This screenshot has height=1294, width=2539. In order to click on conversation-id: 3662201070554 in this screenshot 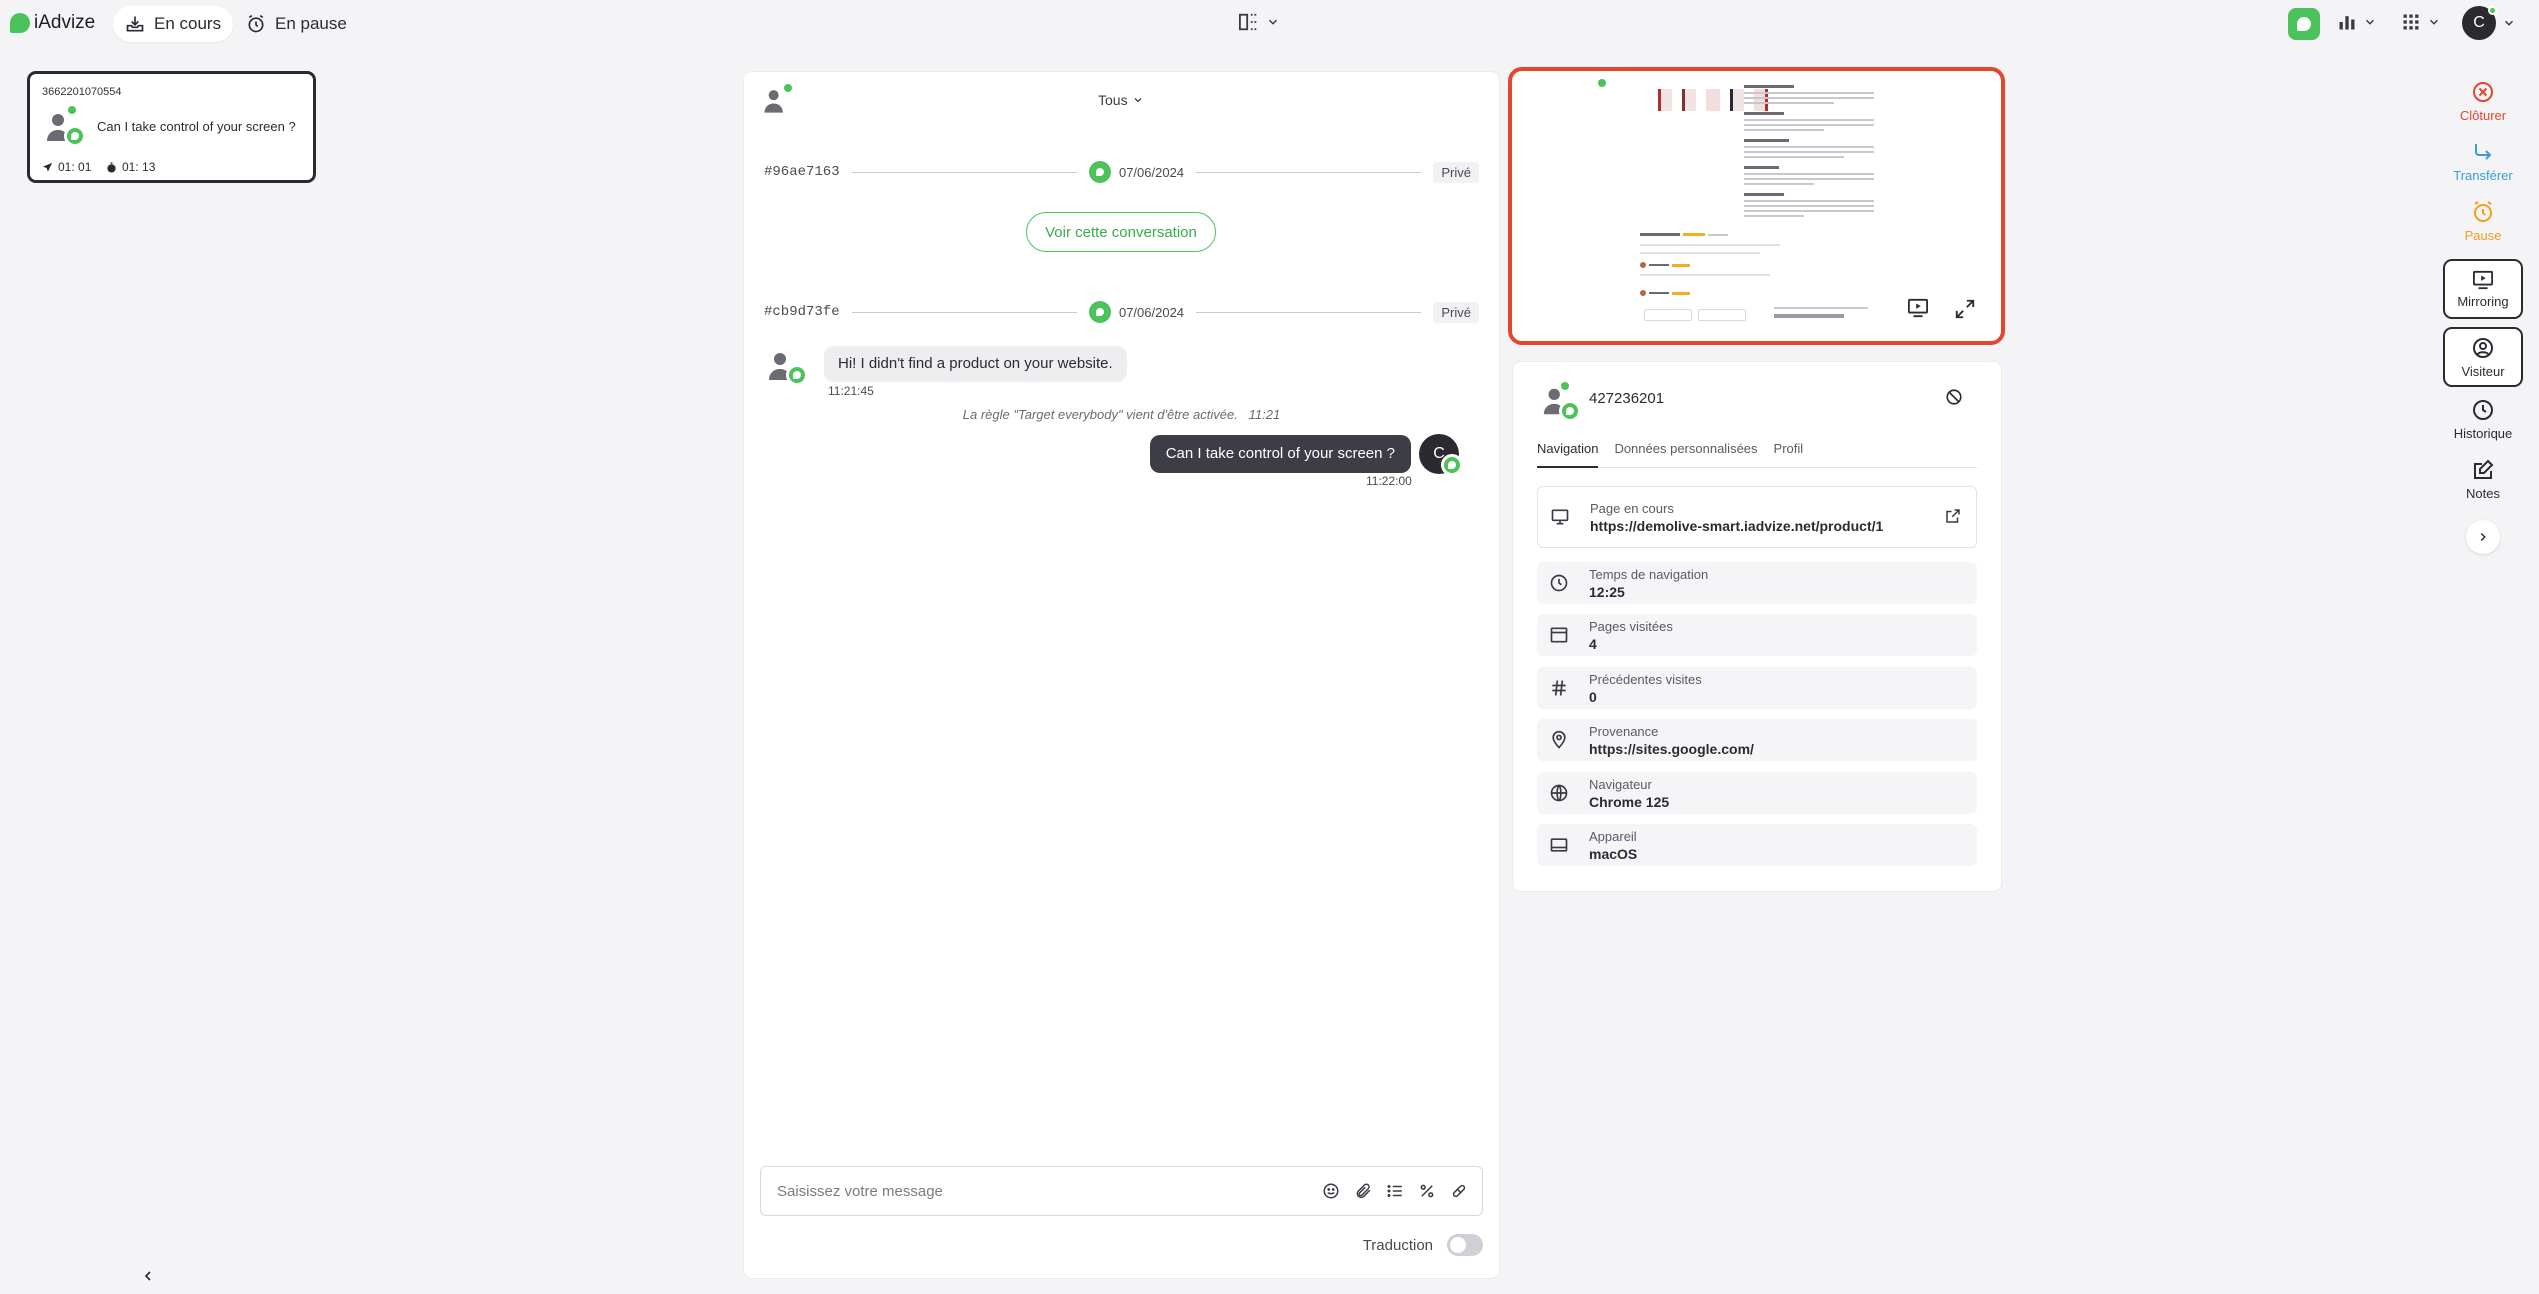, I will do `click(82, 92)`.